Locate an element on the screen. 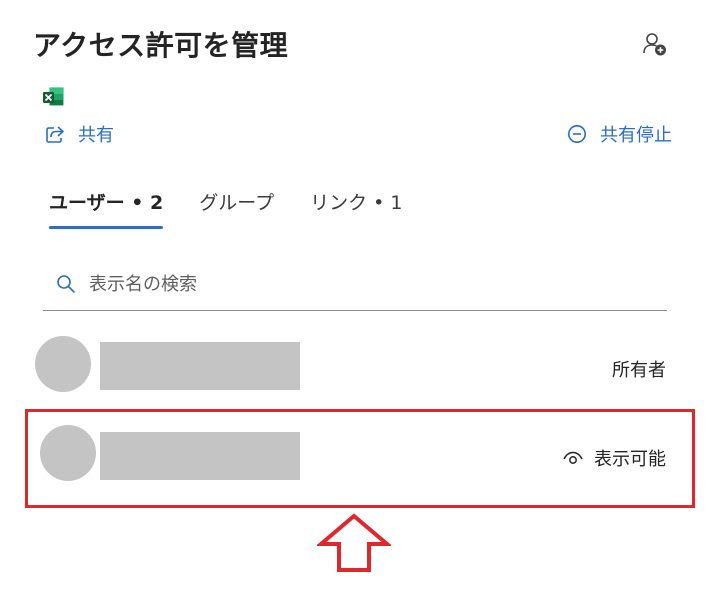 Image resolution: width=710 pixels, height=589 pixels. add-people-button is located at coordinates (655, 44).